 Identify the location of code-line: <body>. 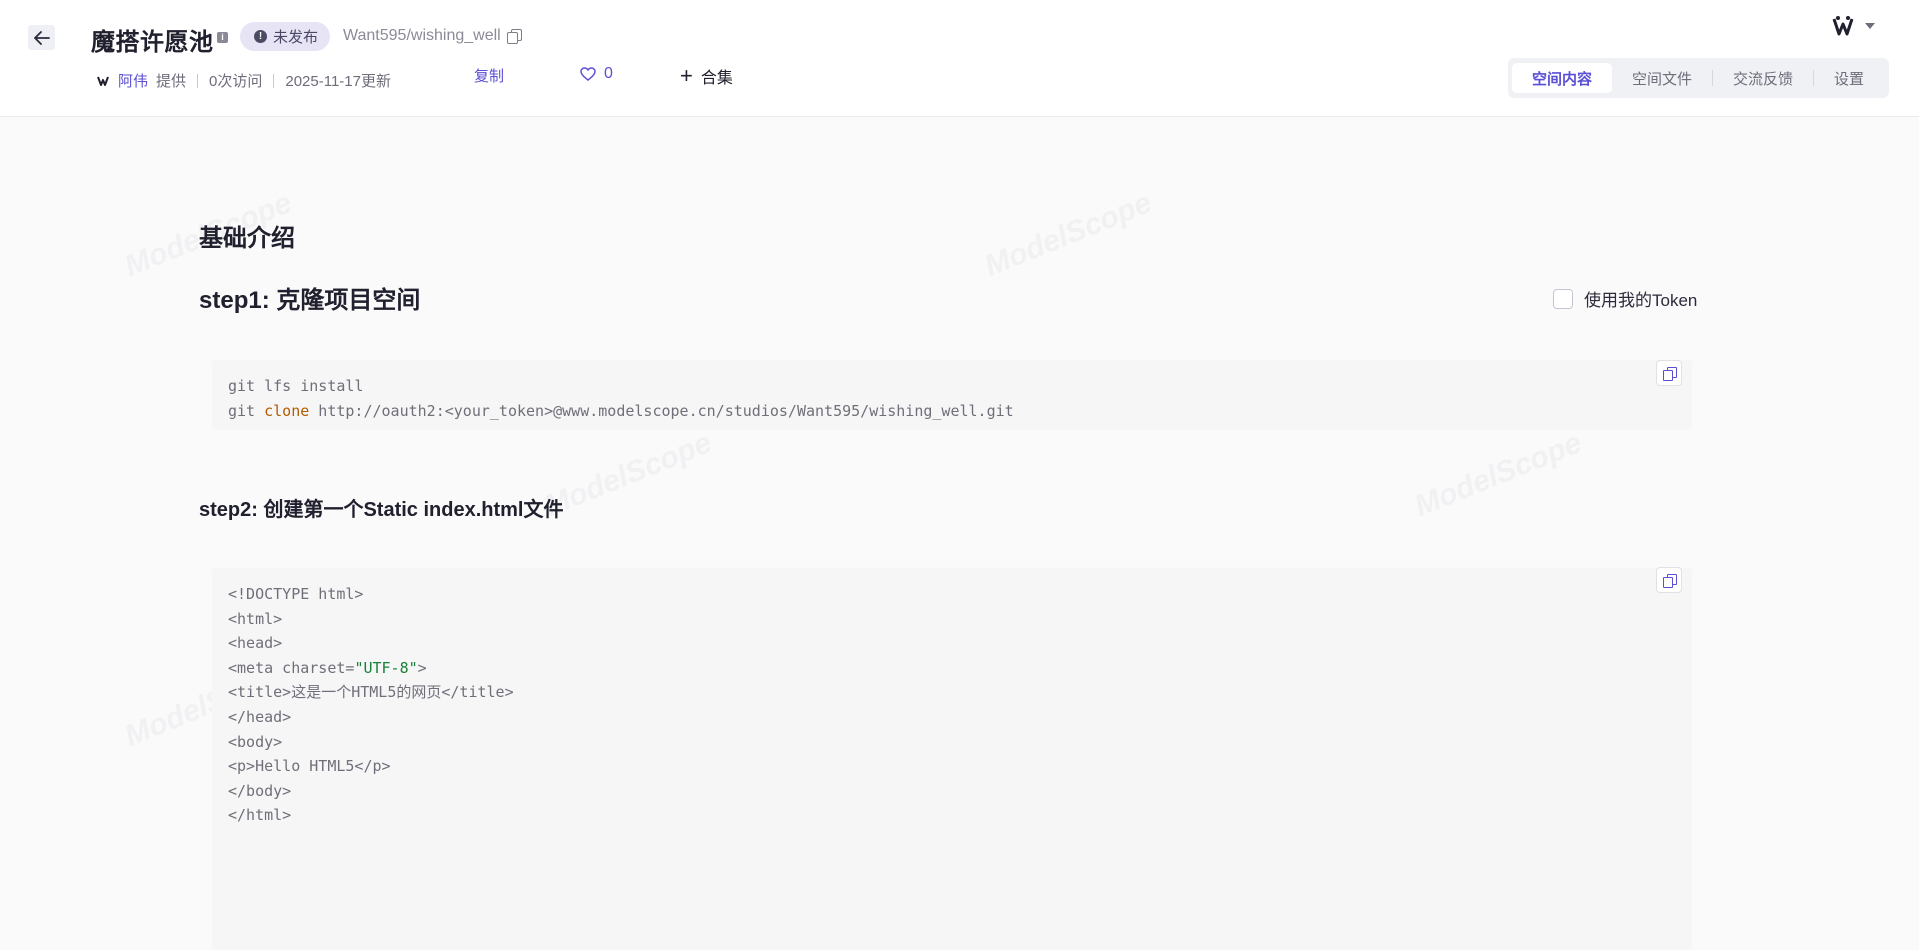
(255, 741).